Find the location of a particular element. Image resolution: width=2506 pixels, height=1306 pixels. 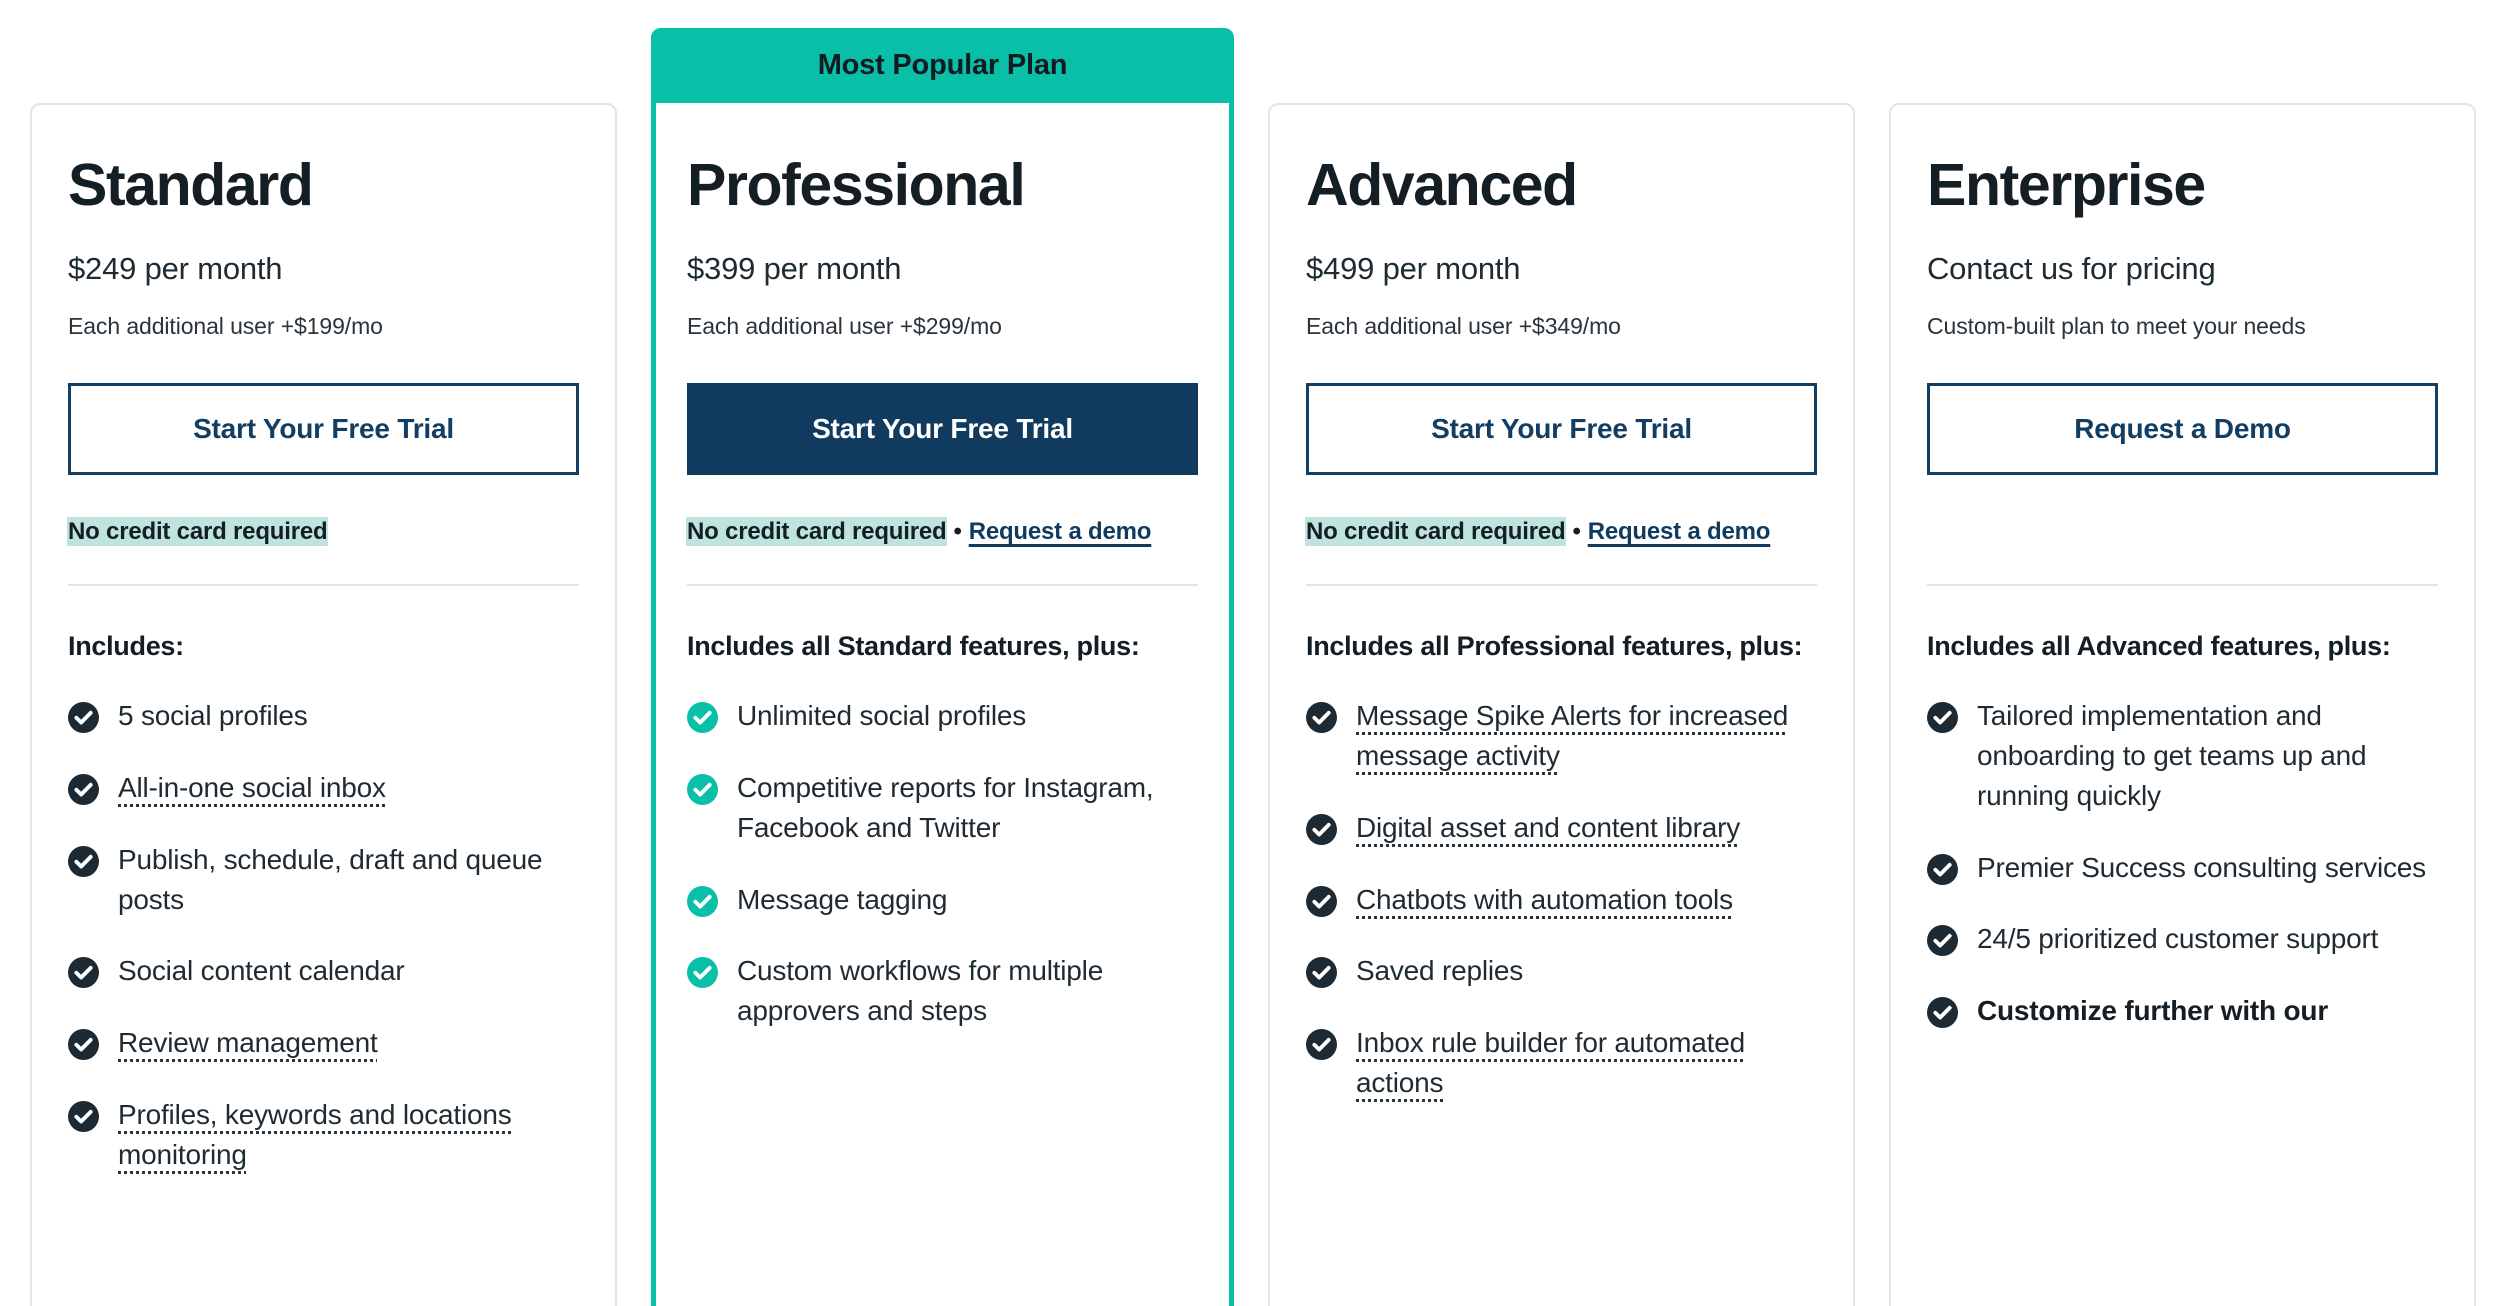

plan-price: $399 per month is located at coordinates (794, 268).